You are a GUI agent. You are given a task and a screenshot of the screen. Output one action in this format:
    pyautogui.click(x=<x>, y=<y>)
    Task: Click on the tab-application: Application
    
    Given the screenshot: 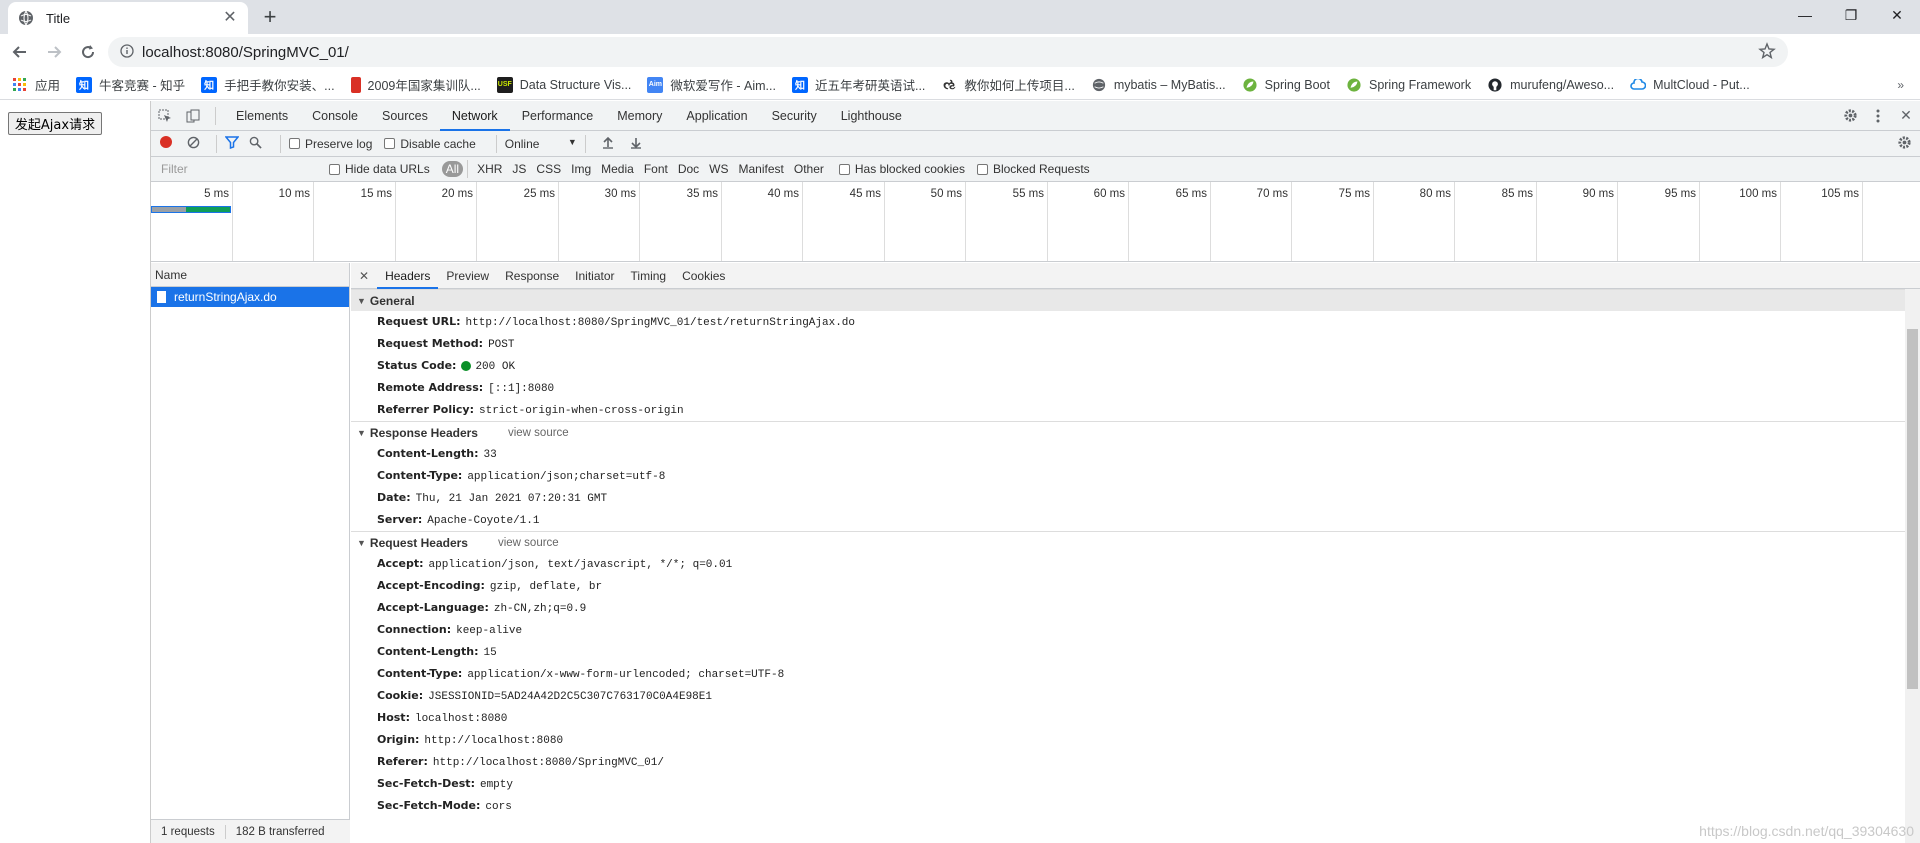 What is the action you would take?
    pyautogui.click(x=716, y=116)
    